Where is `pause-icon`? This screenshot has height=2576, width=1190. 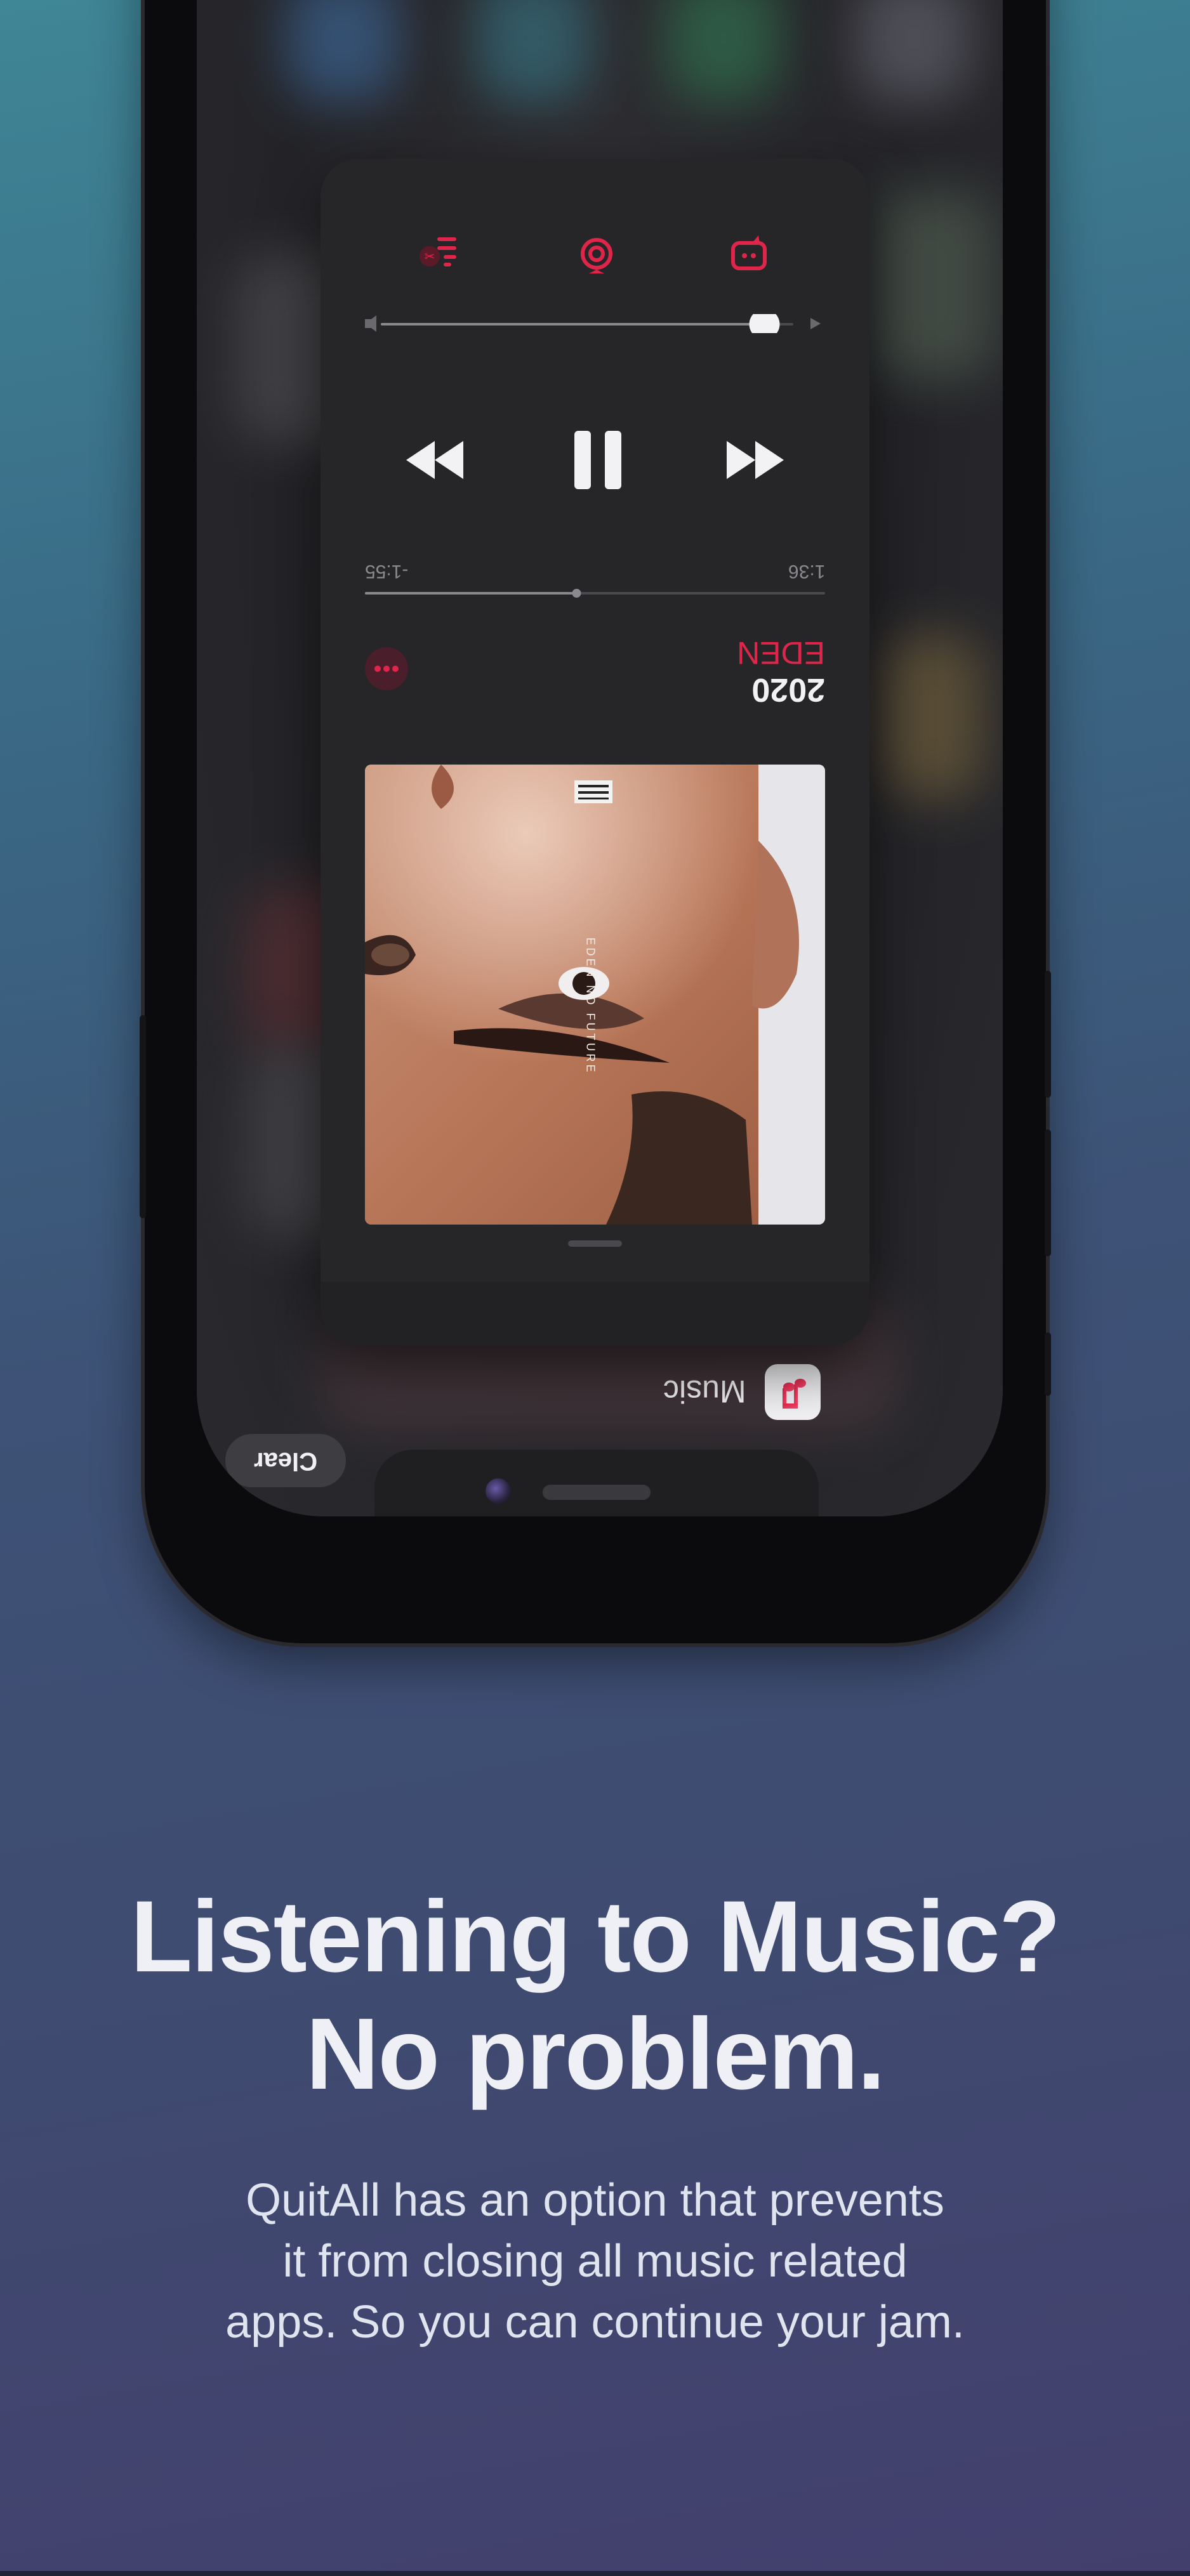 pause-icon is located at coordinates (597, 460).